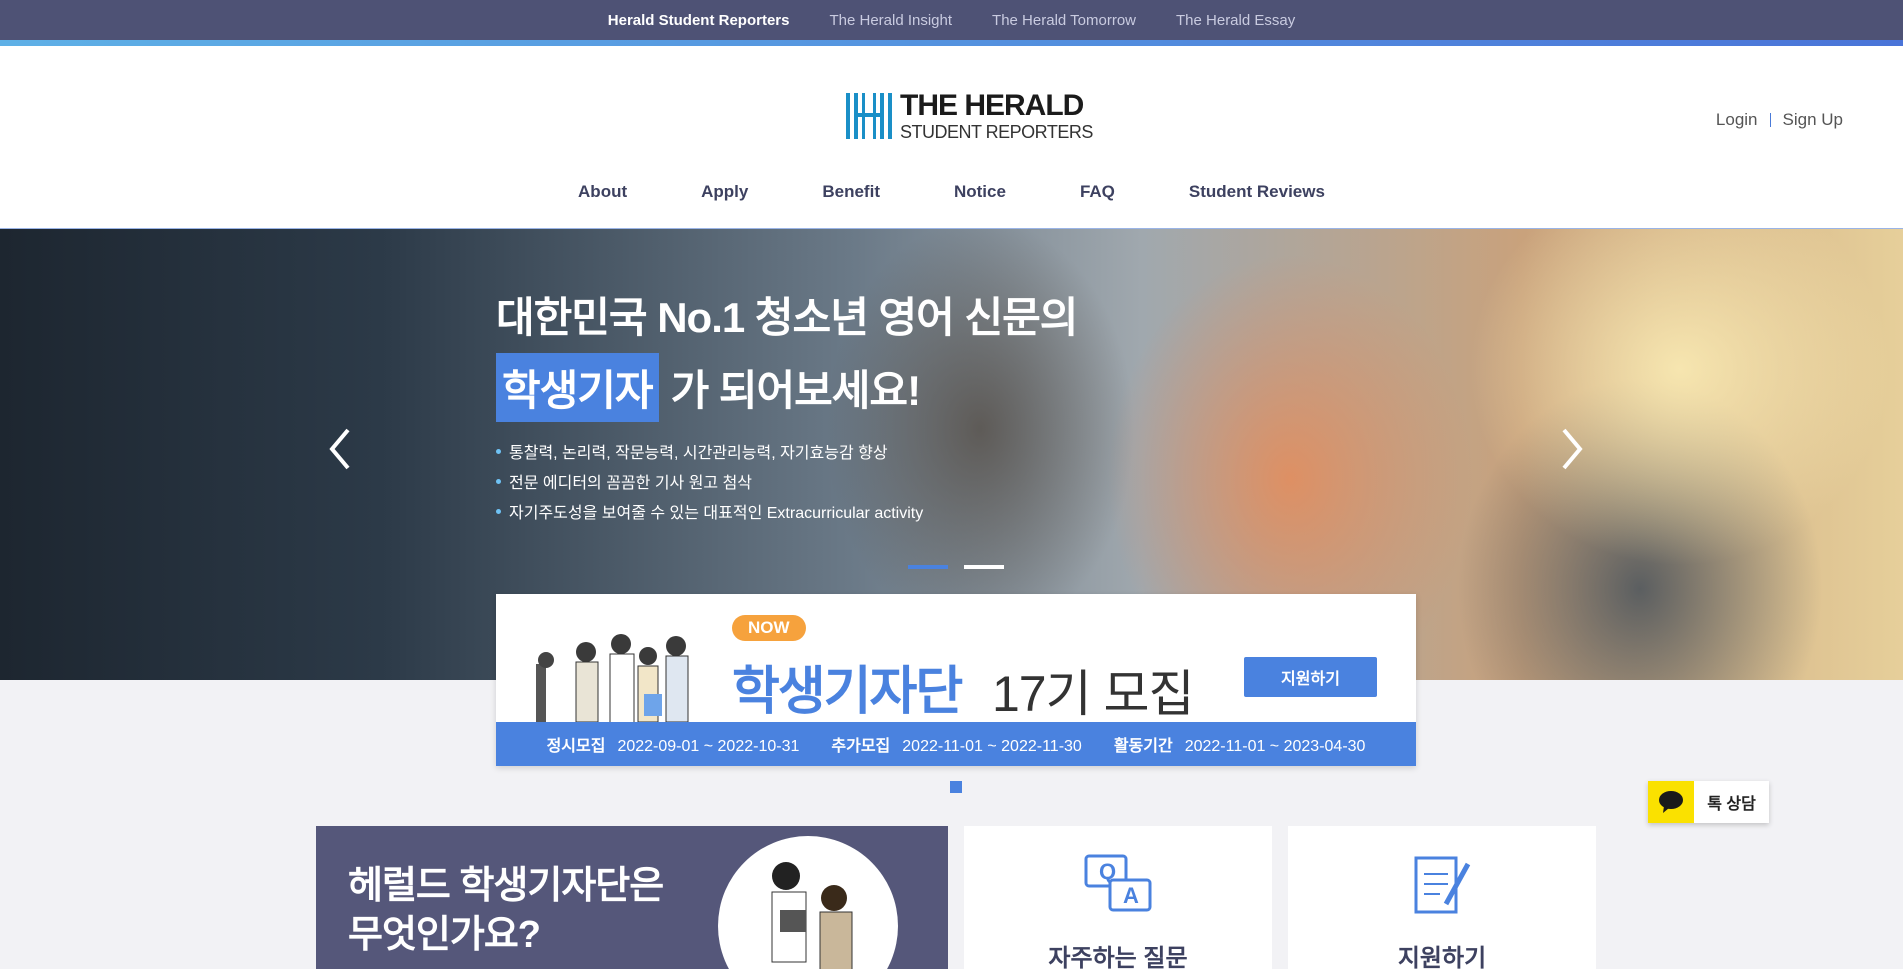 Image resolution: width=1903 pixels, height=969 pixels. Describe the element at coordinates (956, 787) in the screenshot. I see `banner-pagination-dot` at that location.